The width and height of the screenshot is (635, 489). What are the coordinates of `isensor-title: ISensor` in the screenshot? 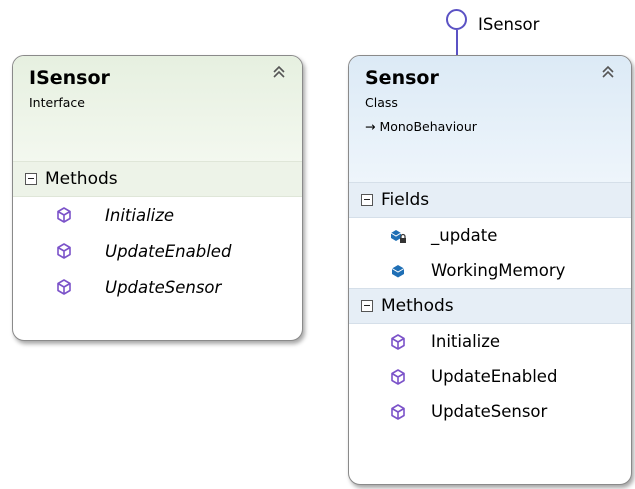 It's located at (69, 78).